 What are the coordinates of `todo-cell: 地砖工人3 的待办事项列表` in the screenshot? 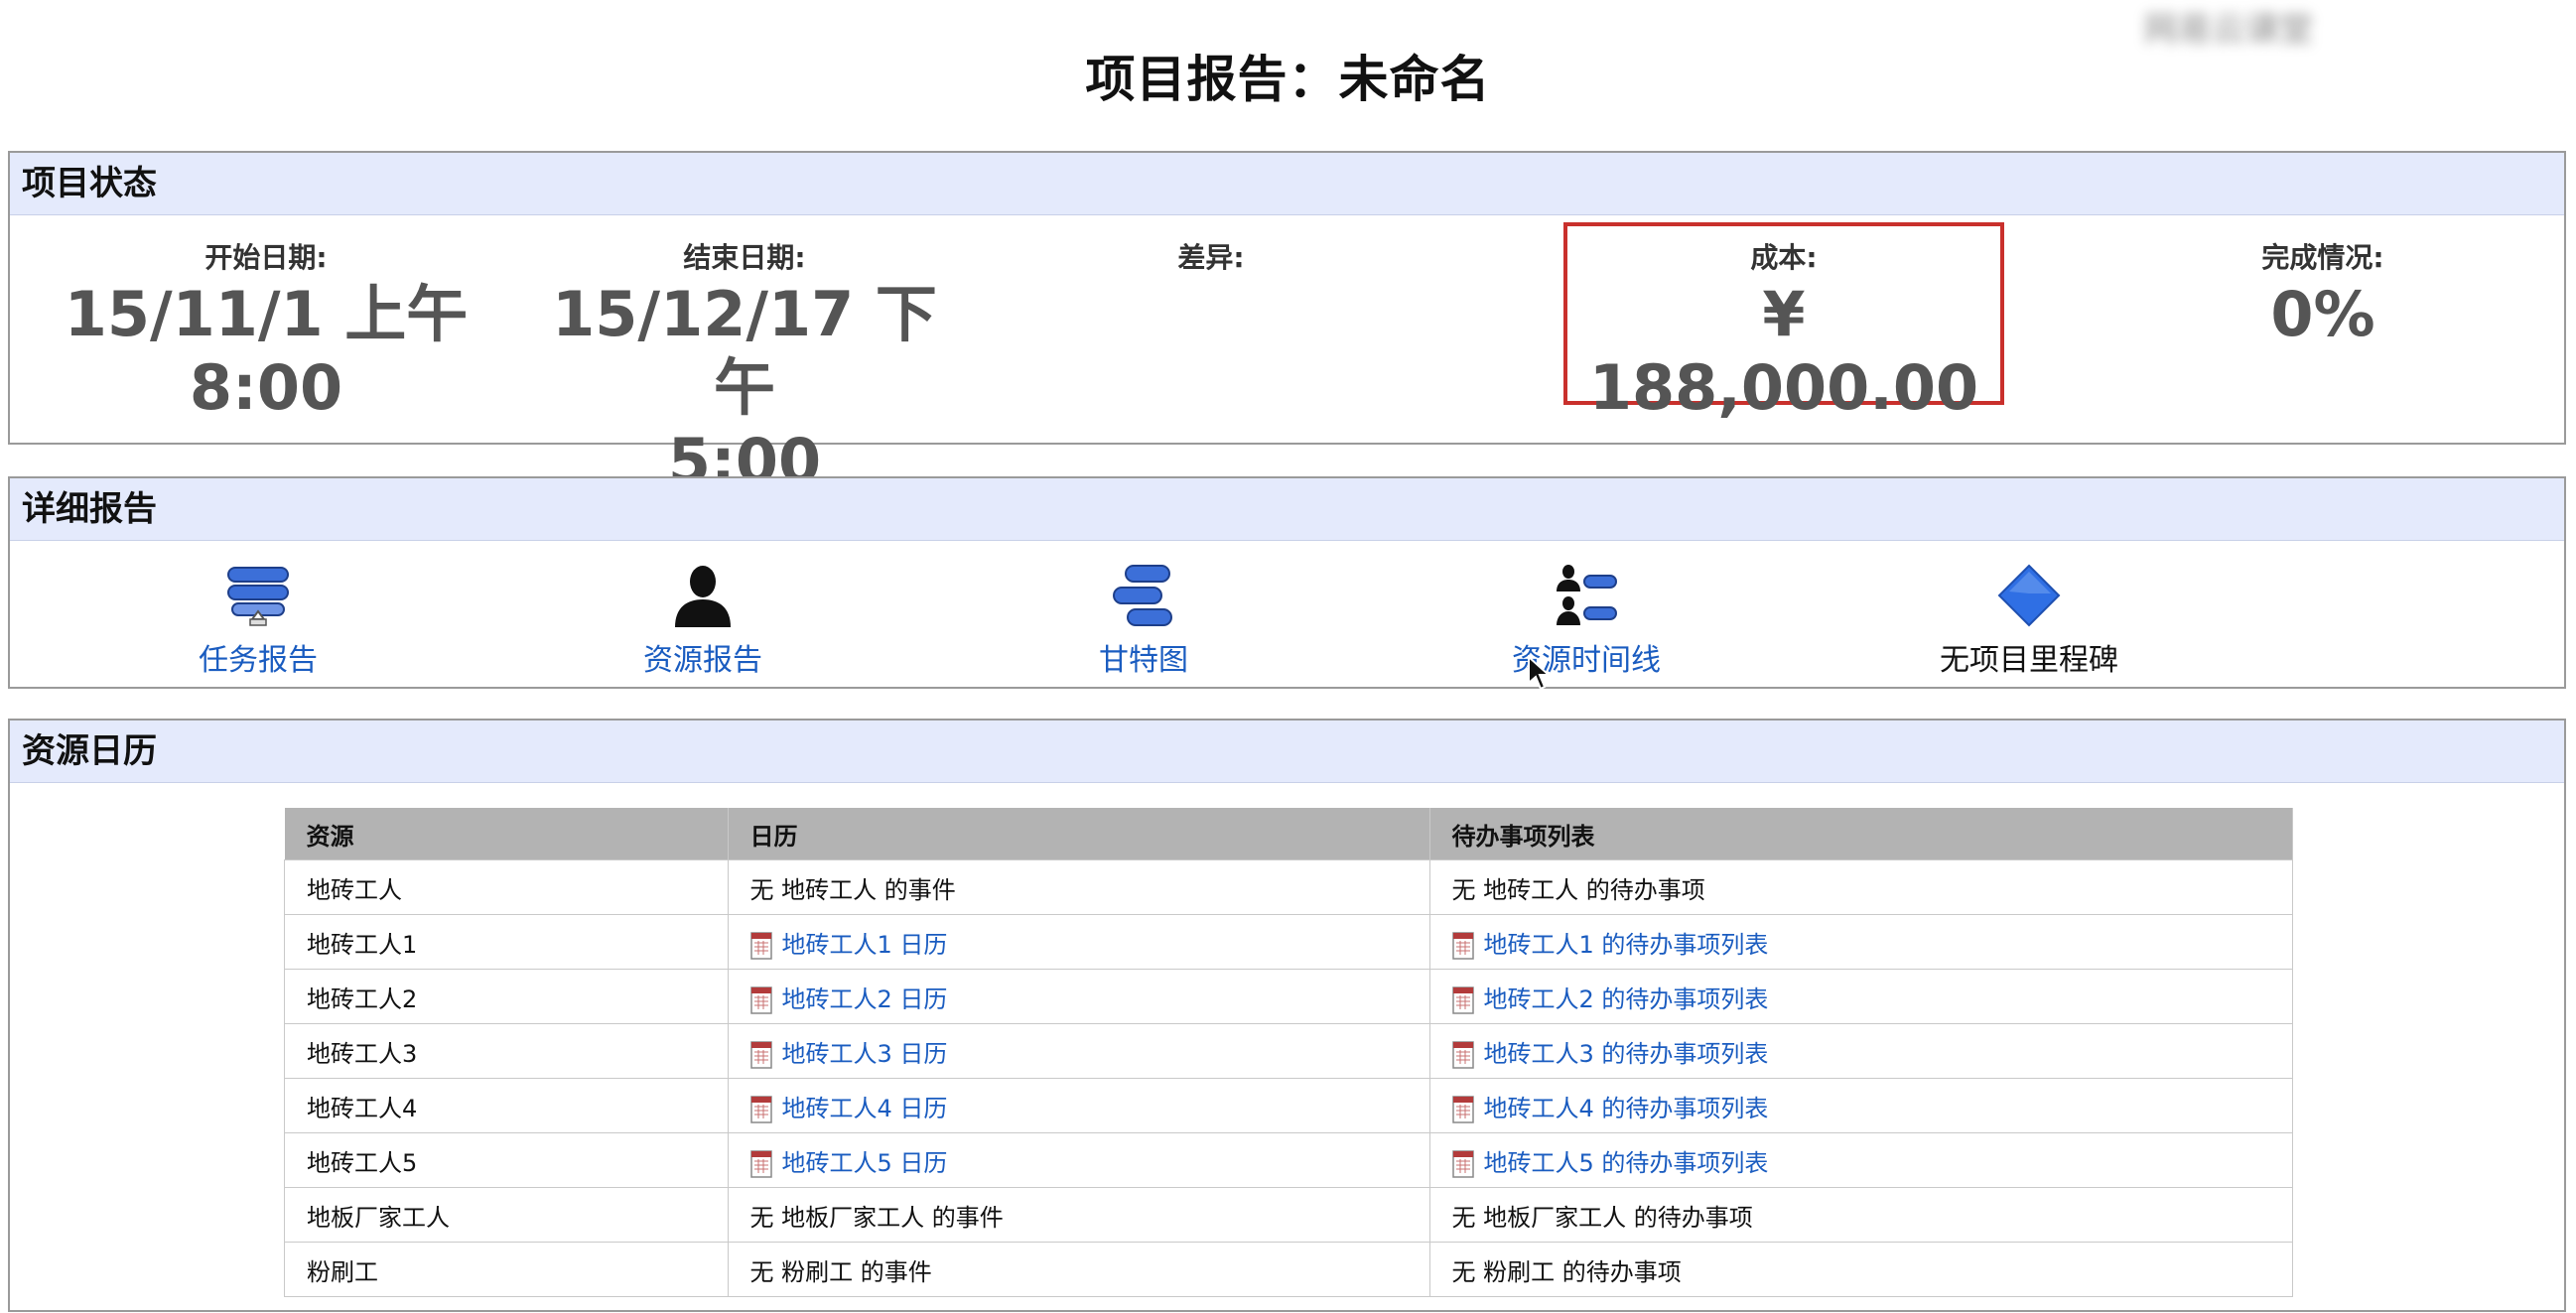 It's located at (1860, 1051).